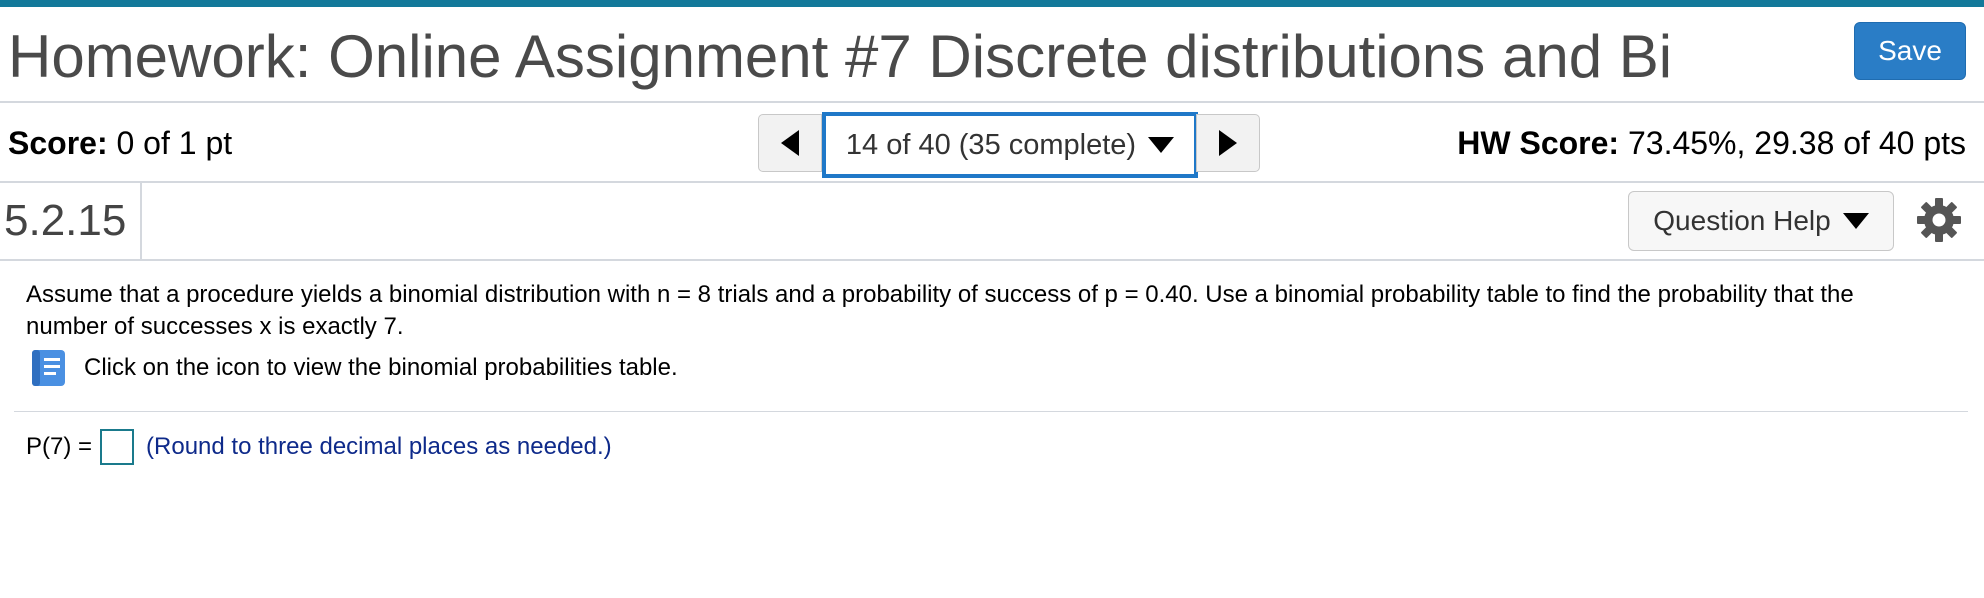 This screenshot has width=1984, height=598. What do you see at coordinates (174, 143) in the screenshot?
I see `score-value: 0 of 1 pt` at bounding box center [174, 143].